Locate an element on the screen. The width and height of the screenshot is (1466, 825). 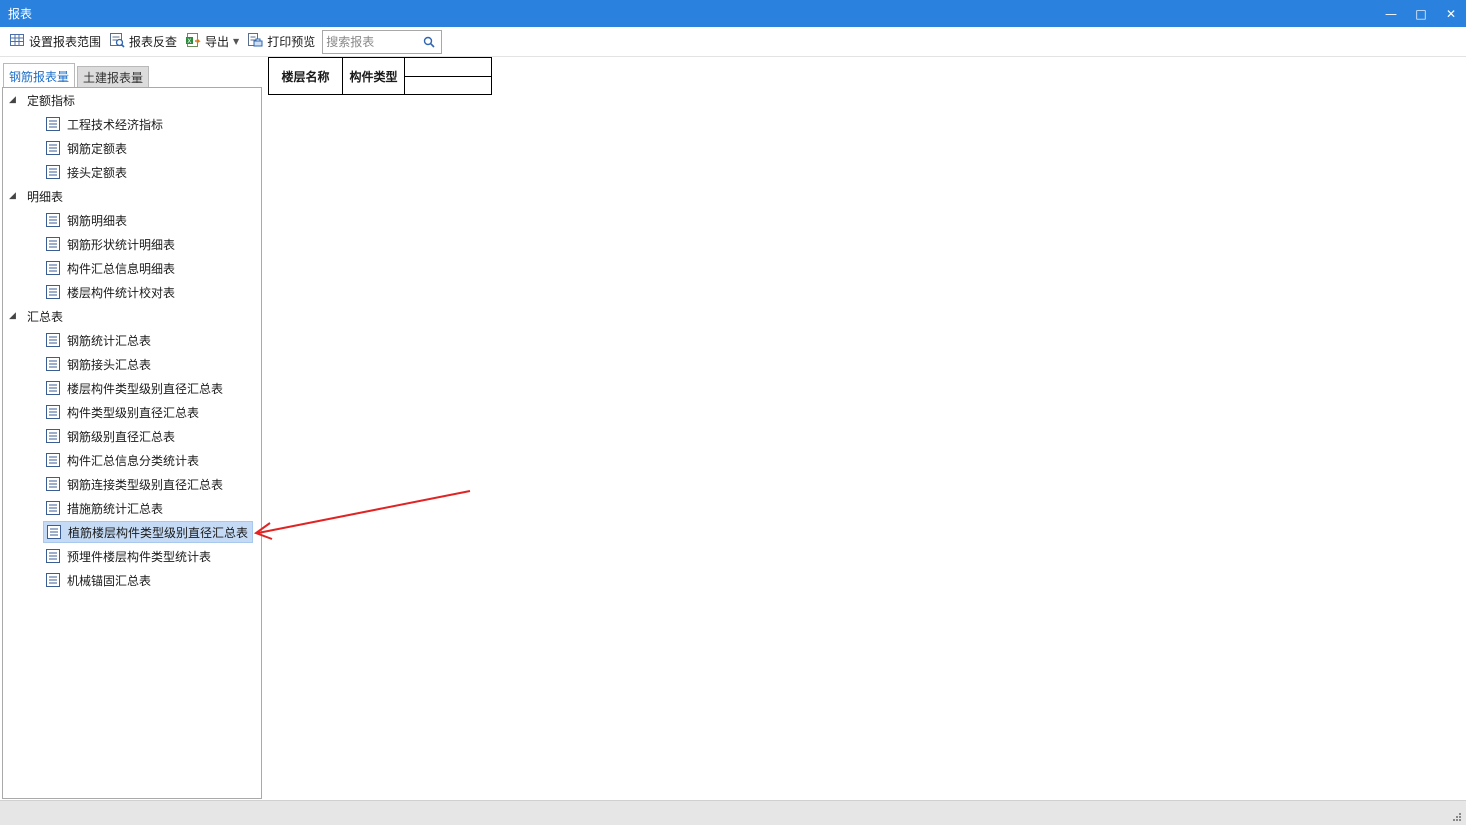
tree-group-header: ◢ 定额指标 is located at coordinates (132, 100).